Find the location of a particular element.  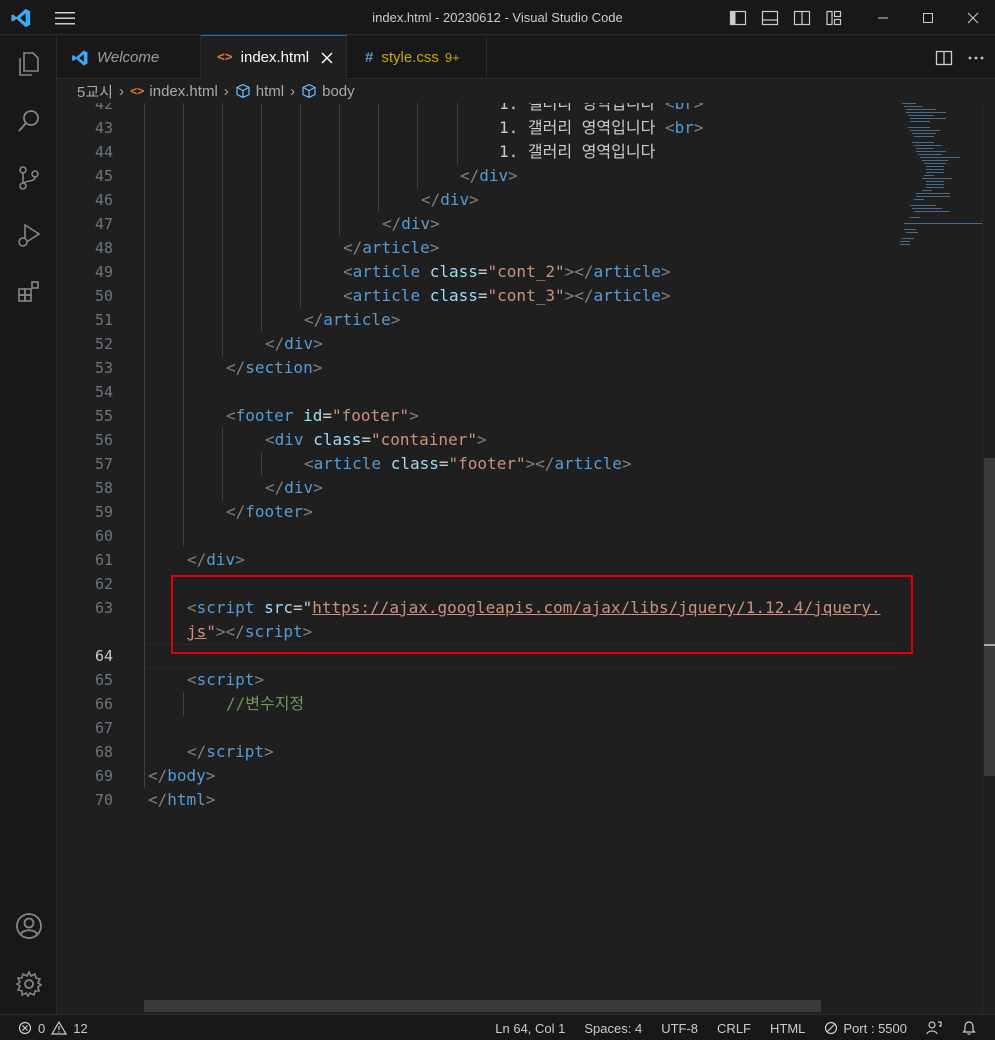

tag-name: script is located at coordinates (225, 679).